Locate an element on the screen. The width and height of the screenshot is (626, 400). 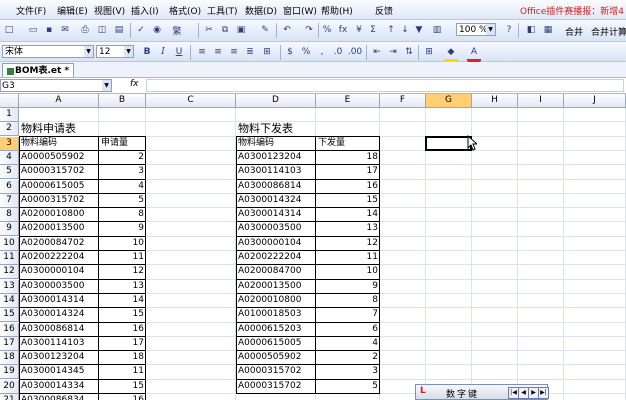
right-table-code-cell: A0200013500 is located at coordinates (276, 287).